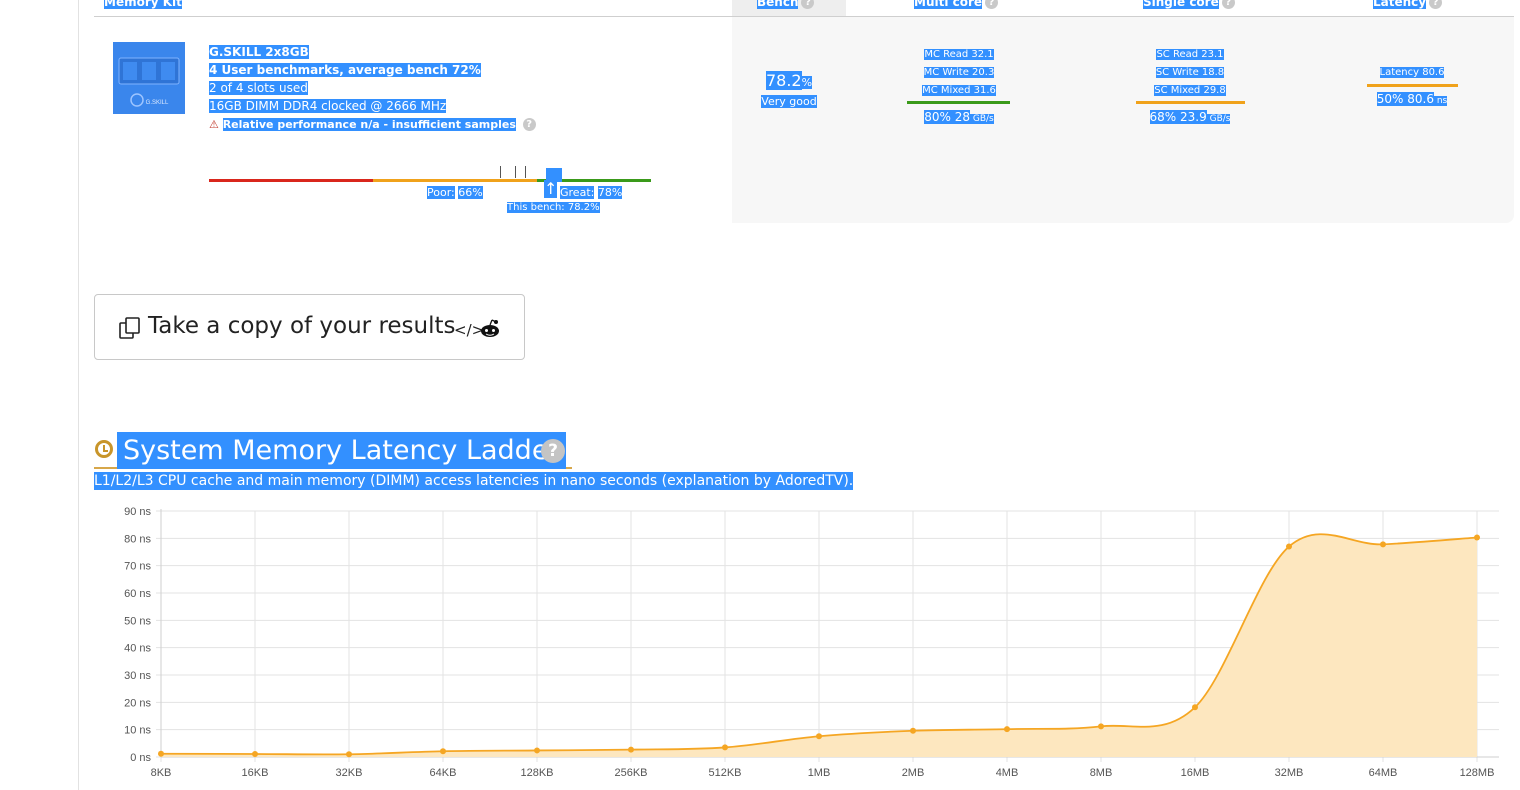 The image size is (1520, 790). I want to click on single-core-header: Single core?, so click(1189, 4).